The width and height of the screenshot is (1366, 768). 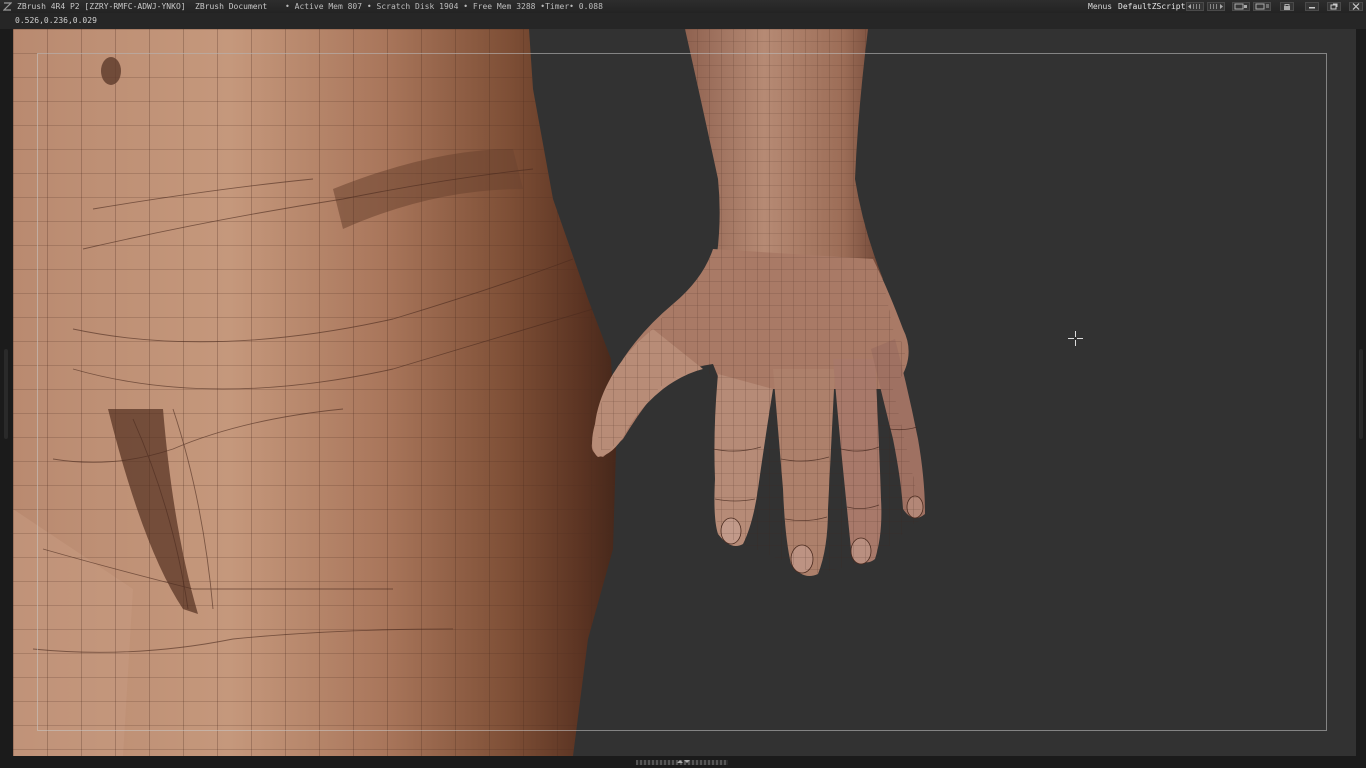 What do you see at coordinates (1262, 6) in the screenshot?
I see `ui-layout-icon` at bounding box center [1262, 6].